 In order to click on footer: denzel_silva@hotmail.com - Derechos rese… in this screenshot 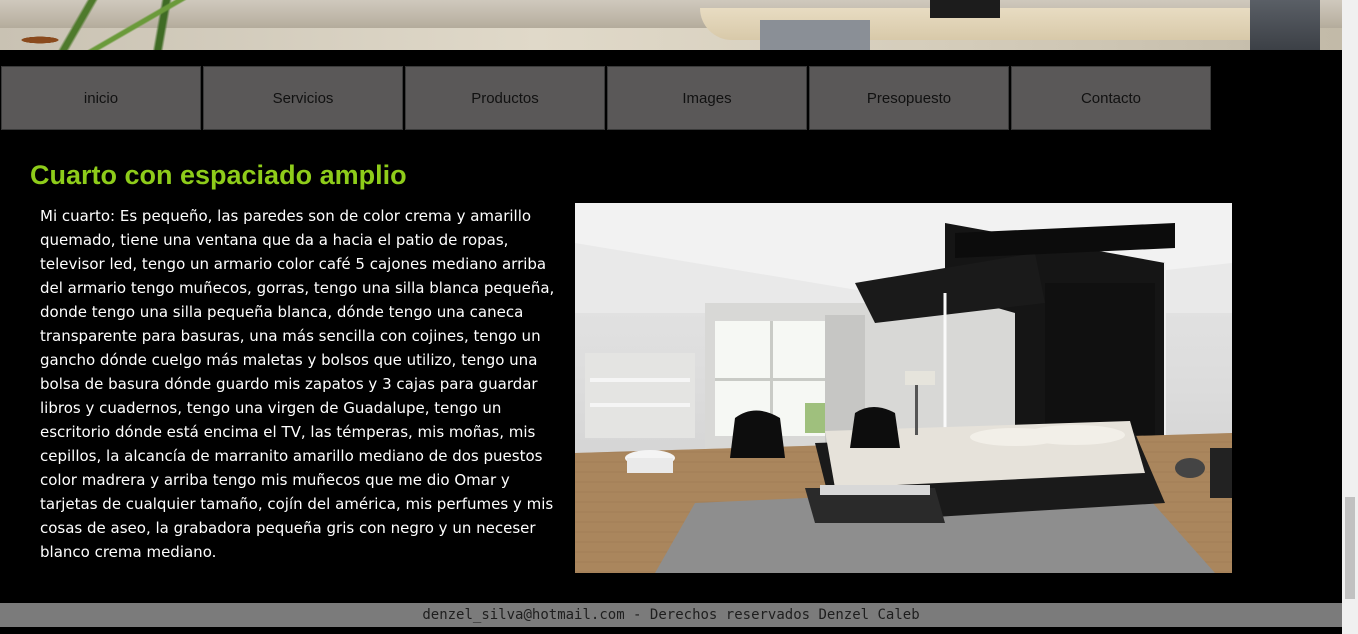, I will do `click(671, 615)`.